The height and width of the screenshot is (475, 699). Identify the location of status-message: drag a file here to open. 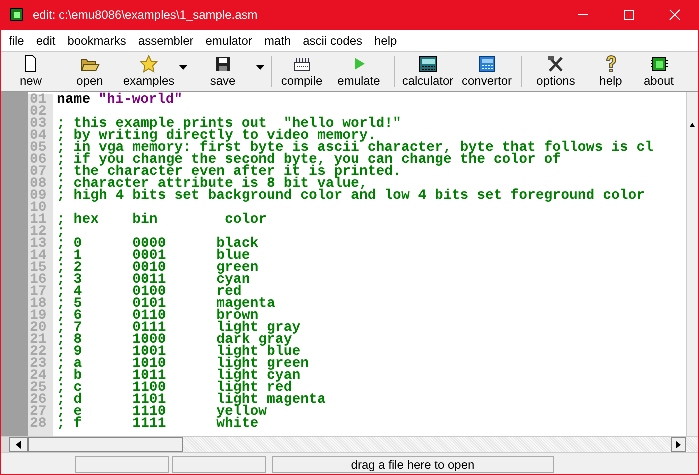
(413, 464).